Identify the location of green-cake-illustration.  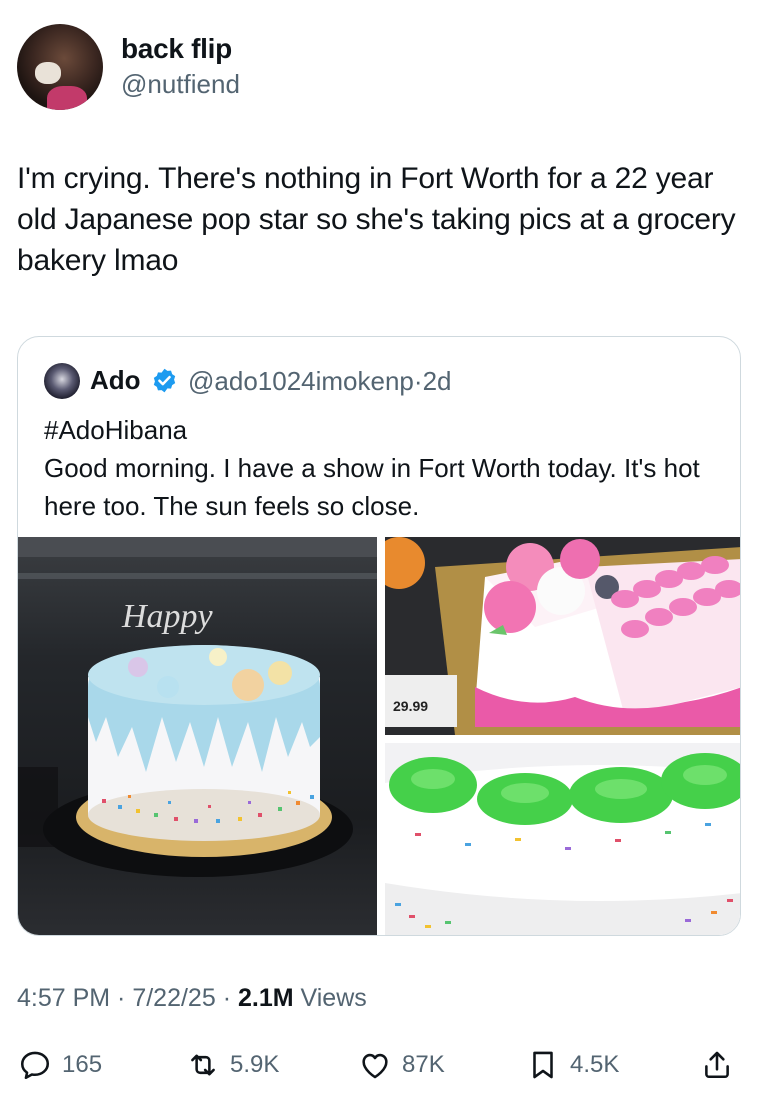
(562, 839).